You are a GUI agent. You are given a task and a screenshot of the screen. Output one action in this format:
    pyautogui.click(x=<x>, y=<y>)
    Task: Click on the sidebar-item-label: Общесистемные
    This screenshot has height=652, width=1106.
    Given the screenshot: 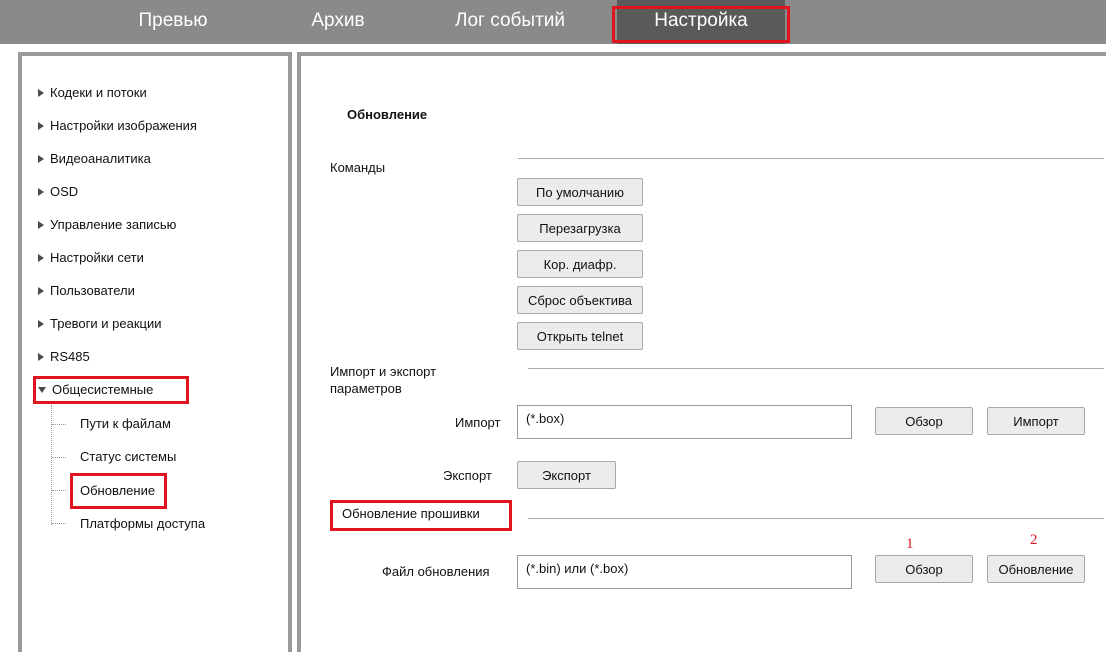 What is the action you would take?
    pyautogui.click(x=103, y=389)
    